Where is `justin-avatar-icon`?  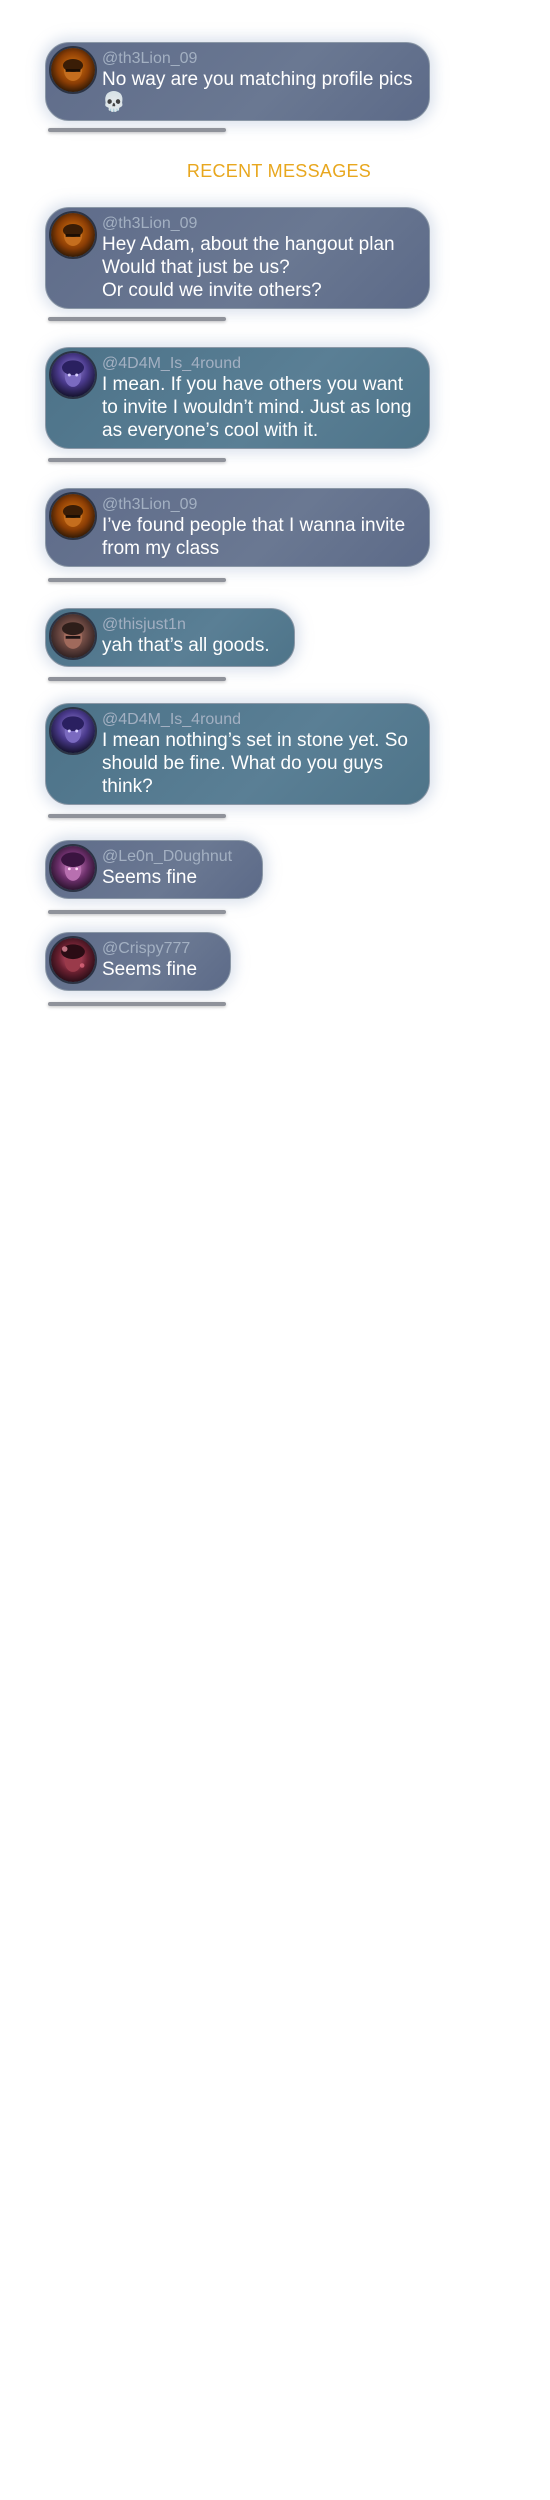 justin-avatar-icon is located at coordinates (73, 636).